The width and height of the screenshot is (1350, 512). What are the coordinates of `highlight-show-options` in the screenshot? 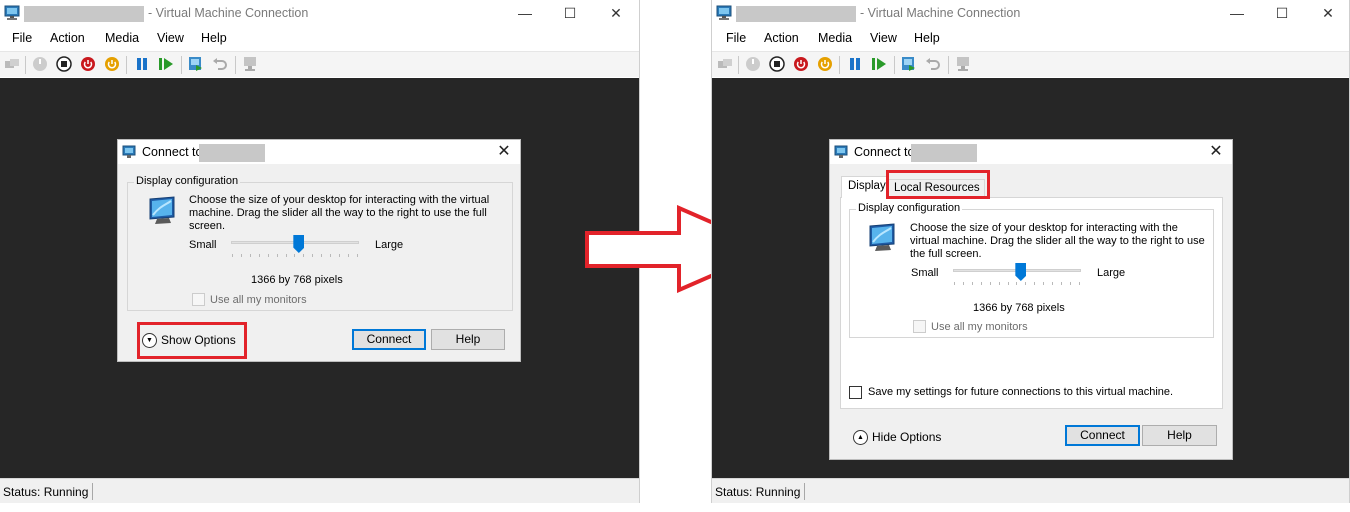 It's located at (192, 340).